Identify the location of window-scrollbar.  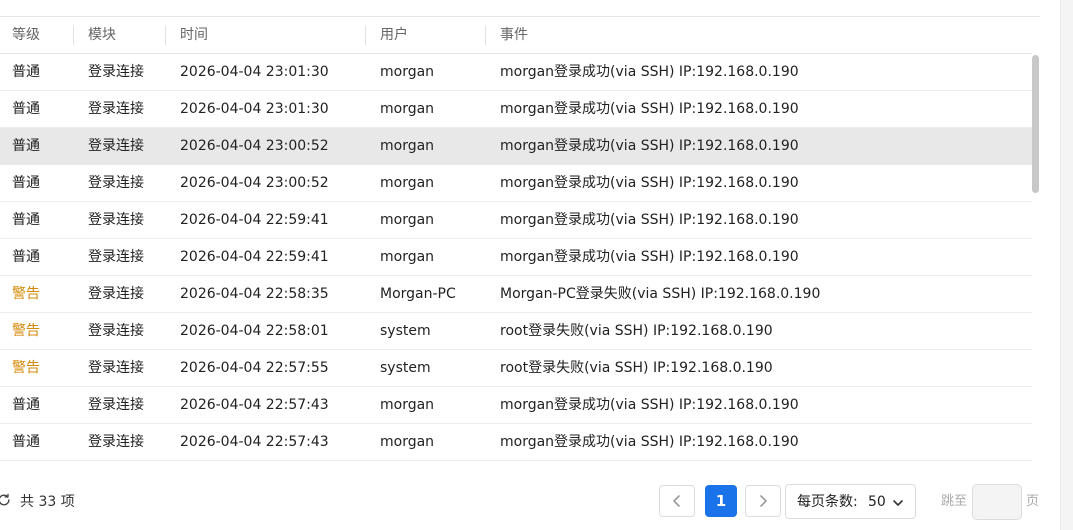
(1066, 265).